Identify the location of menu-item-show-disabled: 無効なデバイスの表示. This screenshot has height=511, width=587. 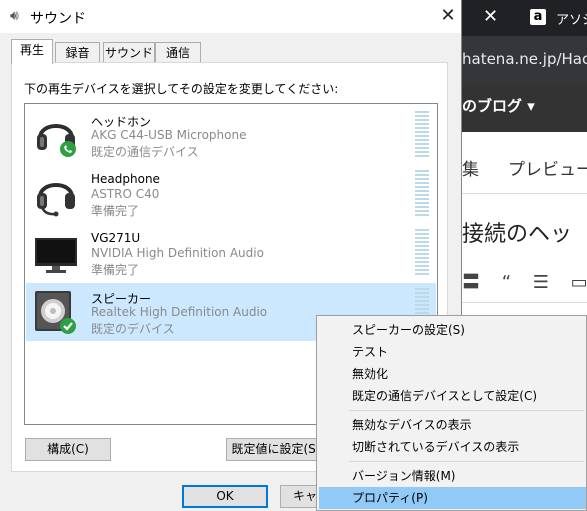
(452, 425).